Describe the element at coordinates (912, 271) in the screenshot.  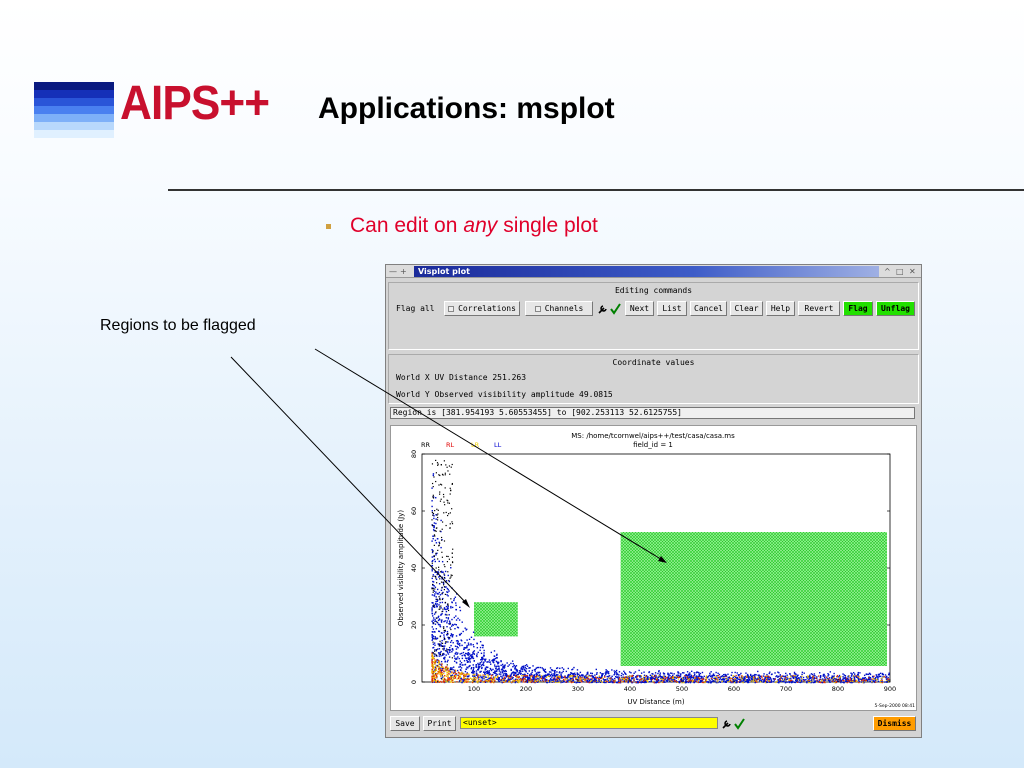
I see `close-icon: ✕` at that location.